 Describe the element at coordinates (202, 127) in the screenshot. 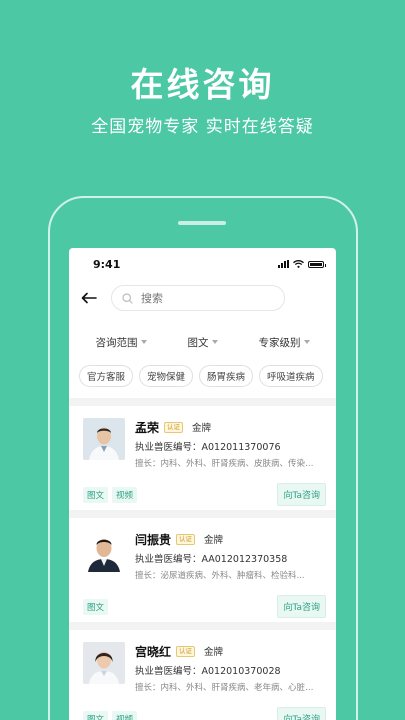

I see `promo-subtitle: 全国宠物专家 实时在线答疑` at that location.